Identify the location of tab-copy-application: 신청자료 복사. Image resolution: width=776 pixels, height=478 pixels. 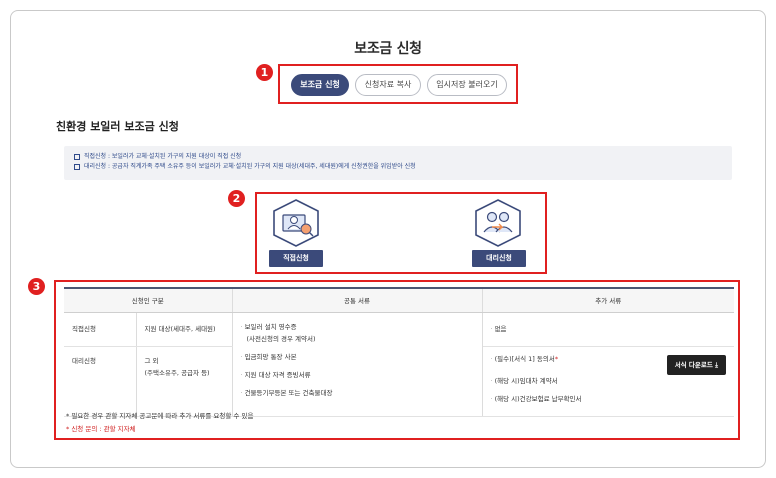
(388, 85).